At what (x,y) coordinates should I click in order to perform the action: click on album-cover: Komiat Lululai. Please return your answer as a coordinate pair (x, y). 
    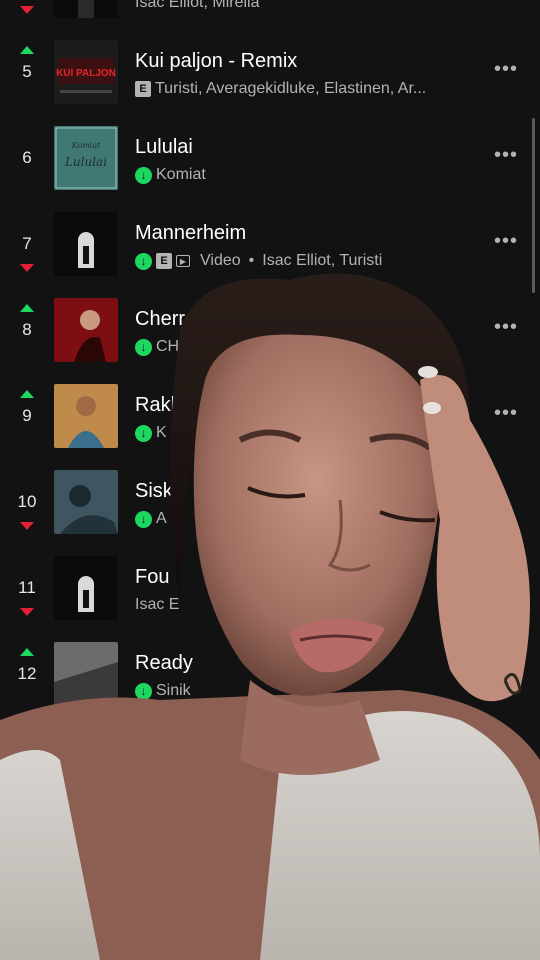
    Looking at the image, I should click on (86, 158).